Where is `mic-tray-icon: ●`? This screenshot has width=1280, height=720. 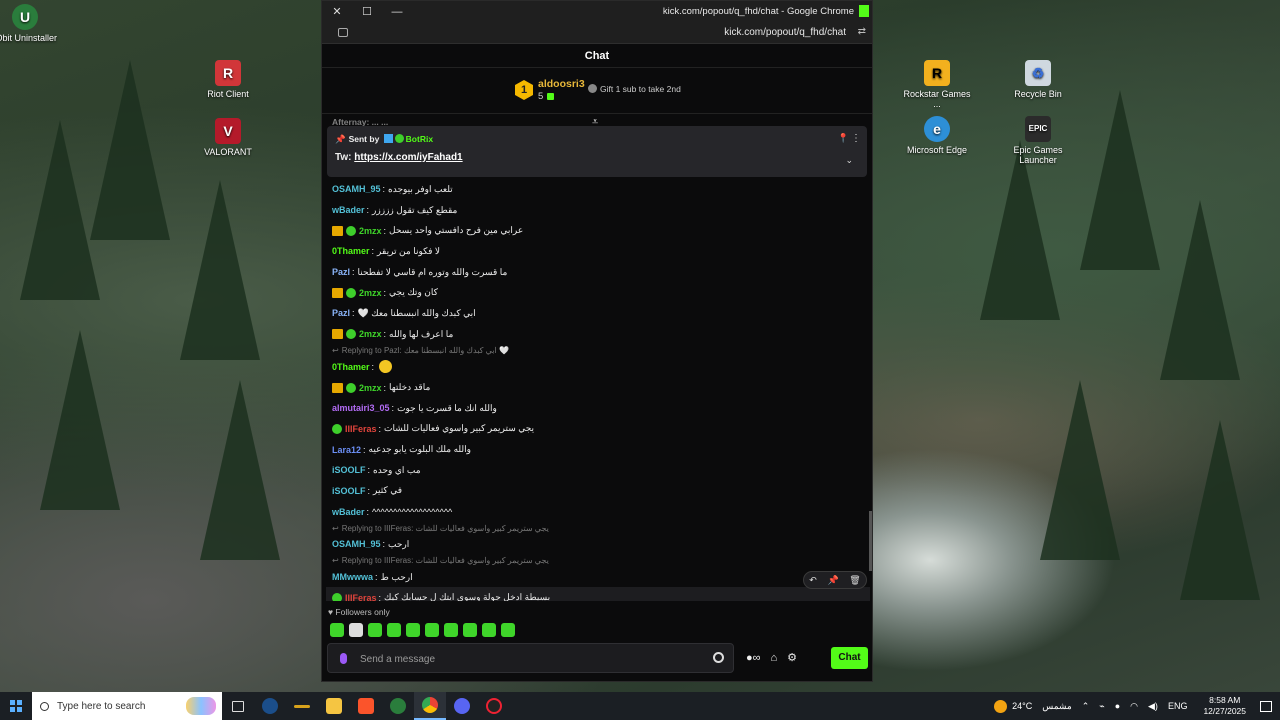 mic-tray-icon: ● is located at coordinates (1117, 706).